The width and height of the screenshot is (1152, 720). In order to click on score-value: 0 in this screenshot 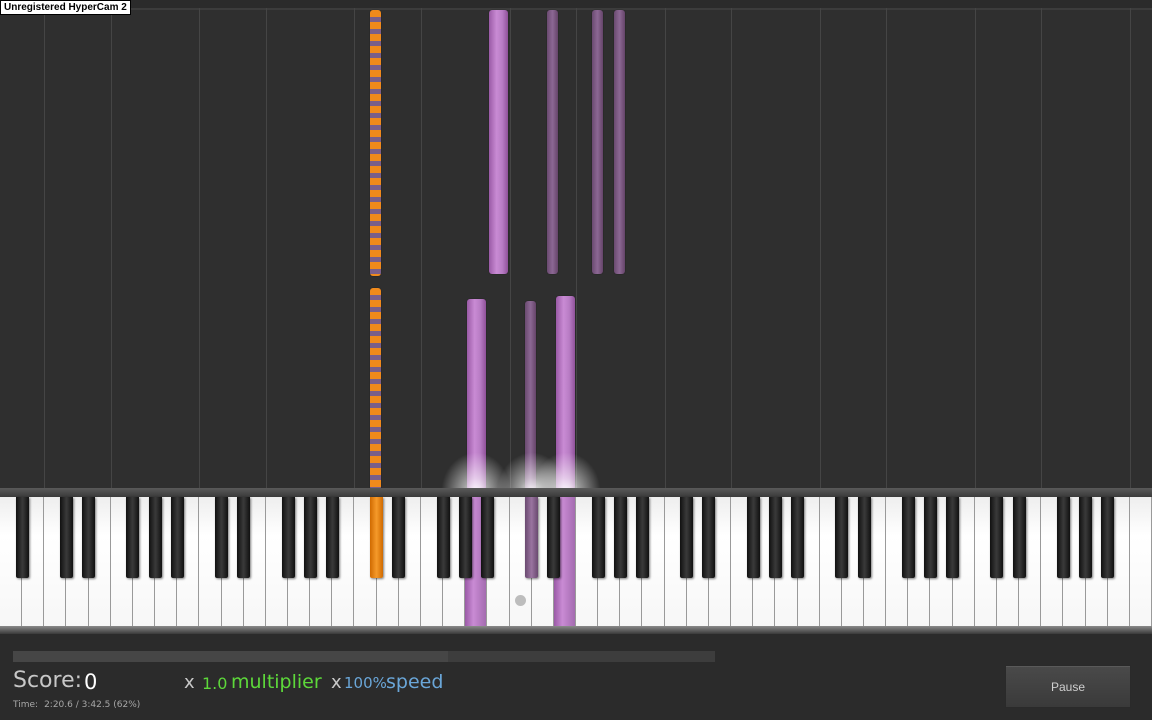, I will do `click(91, 682)`.